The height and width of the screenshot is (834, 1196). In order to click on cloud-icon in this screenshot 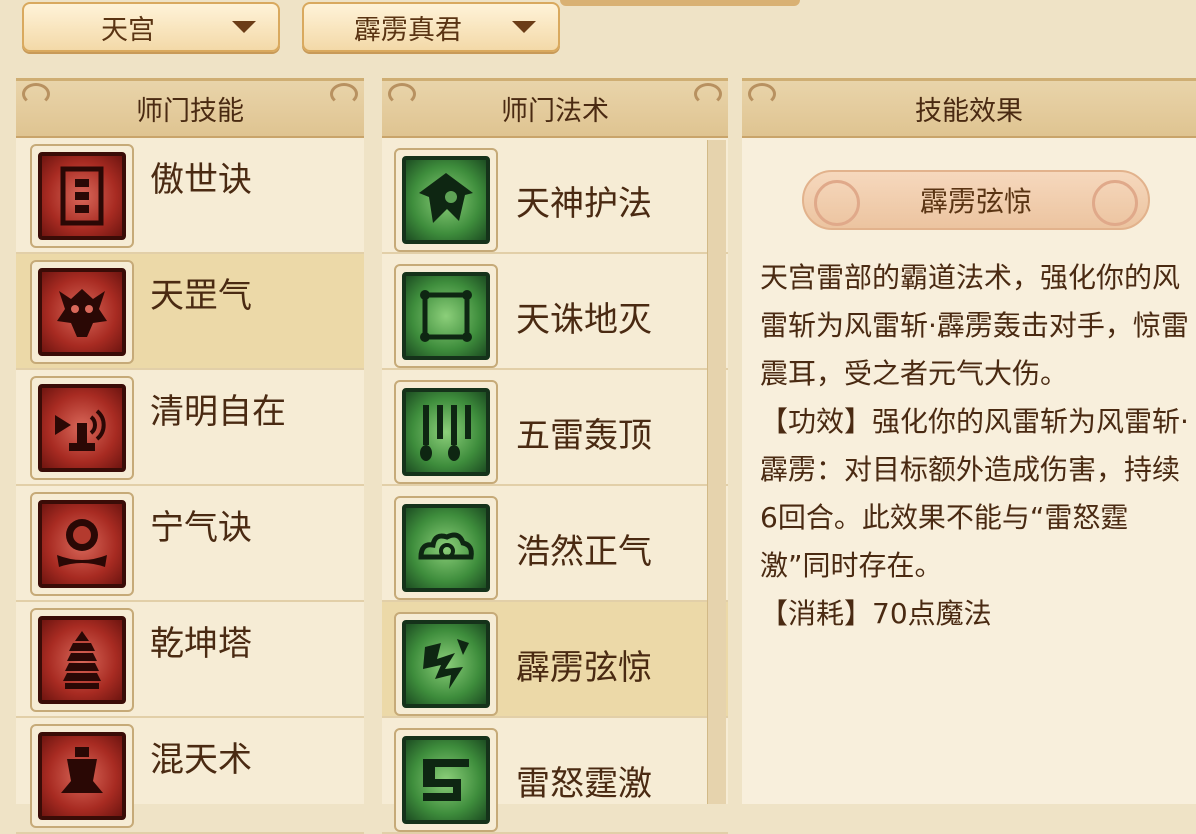, I will do `click(446, 548)`.